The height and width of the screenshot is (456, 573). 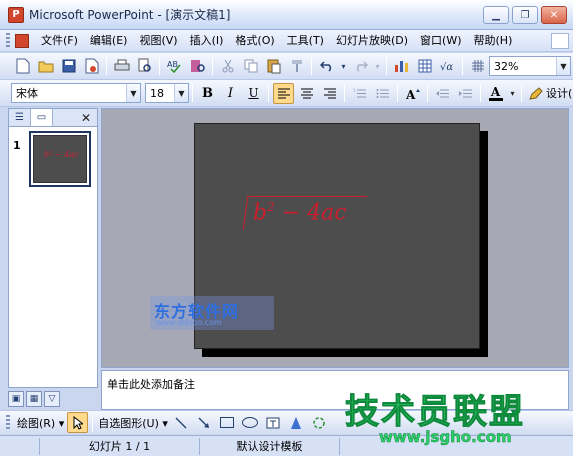 I want to click on normal-view-icon: ▣, so click(x=16, y=399).